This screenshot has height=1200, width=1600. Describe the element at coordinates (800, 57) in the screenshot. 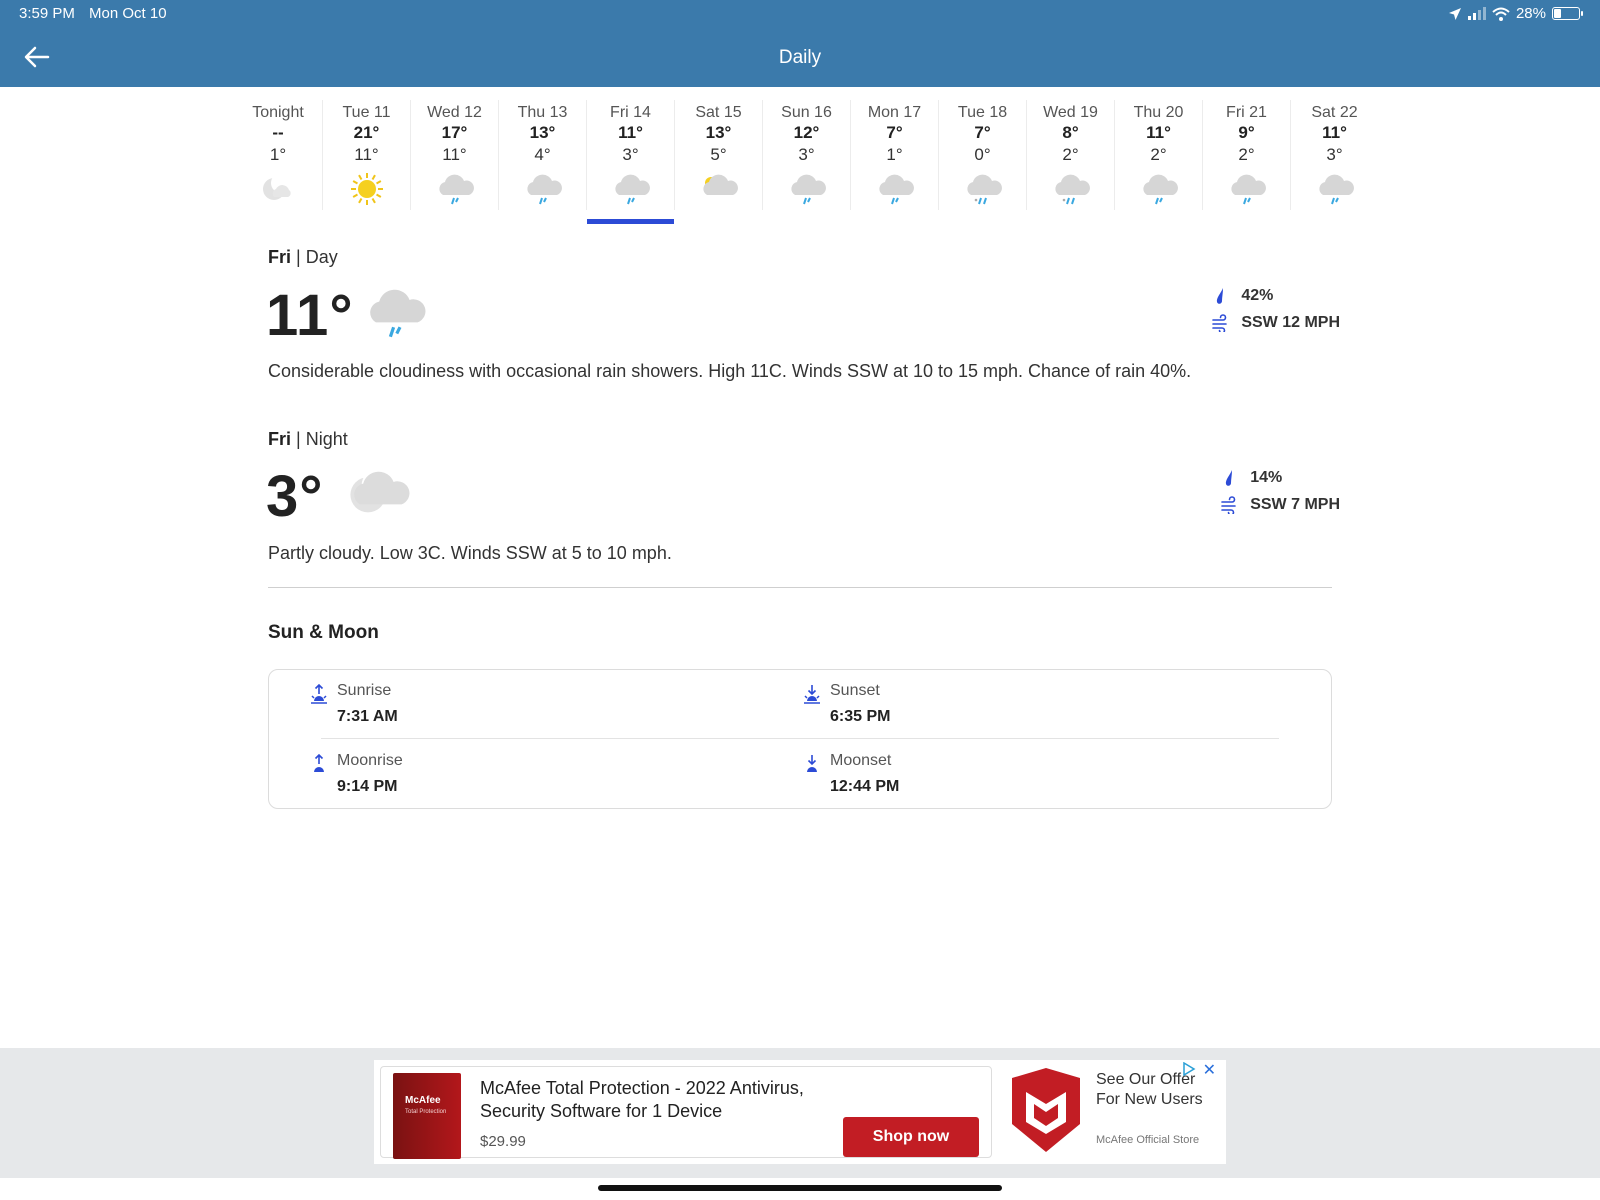

I see `page-title: Daily` at that location.